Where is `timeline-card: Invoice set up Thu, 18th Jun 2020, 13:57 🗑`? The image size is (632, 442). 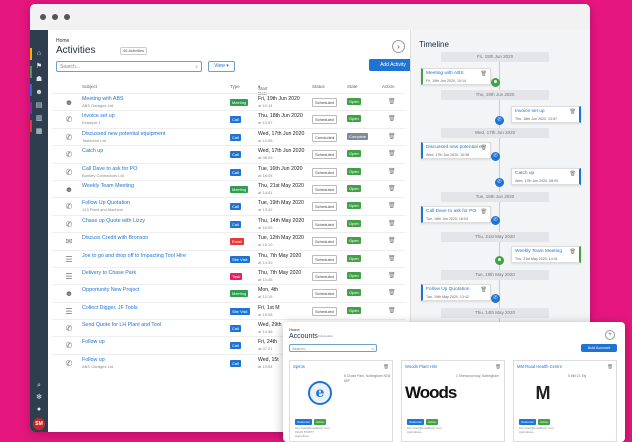
timeline-card: Invoice set up Thu, 18th Jun 2020, 13:57 🗑 is located at coordinates (546, 114).